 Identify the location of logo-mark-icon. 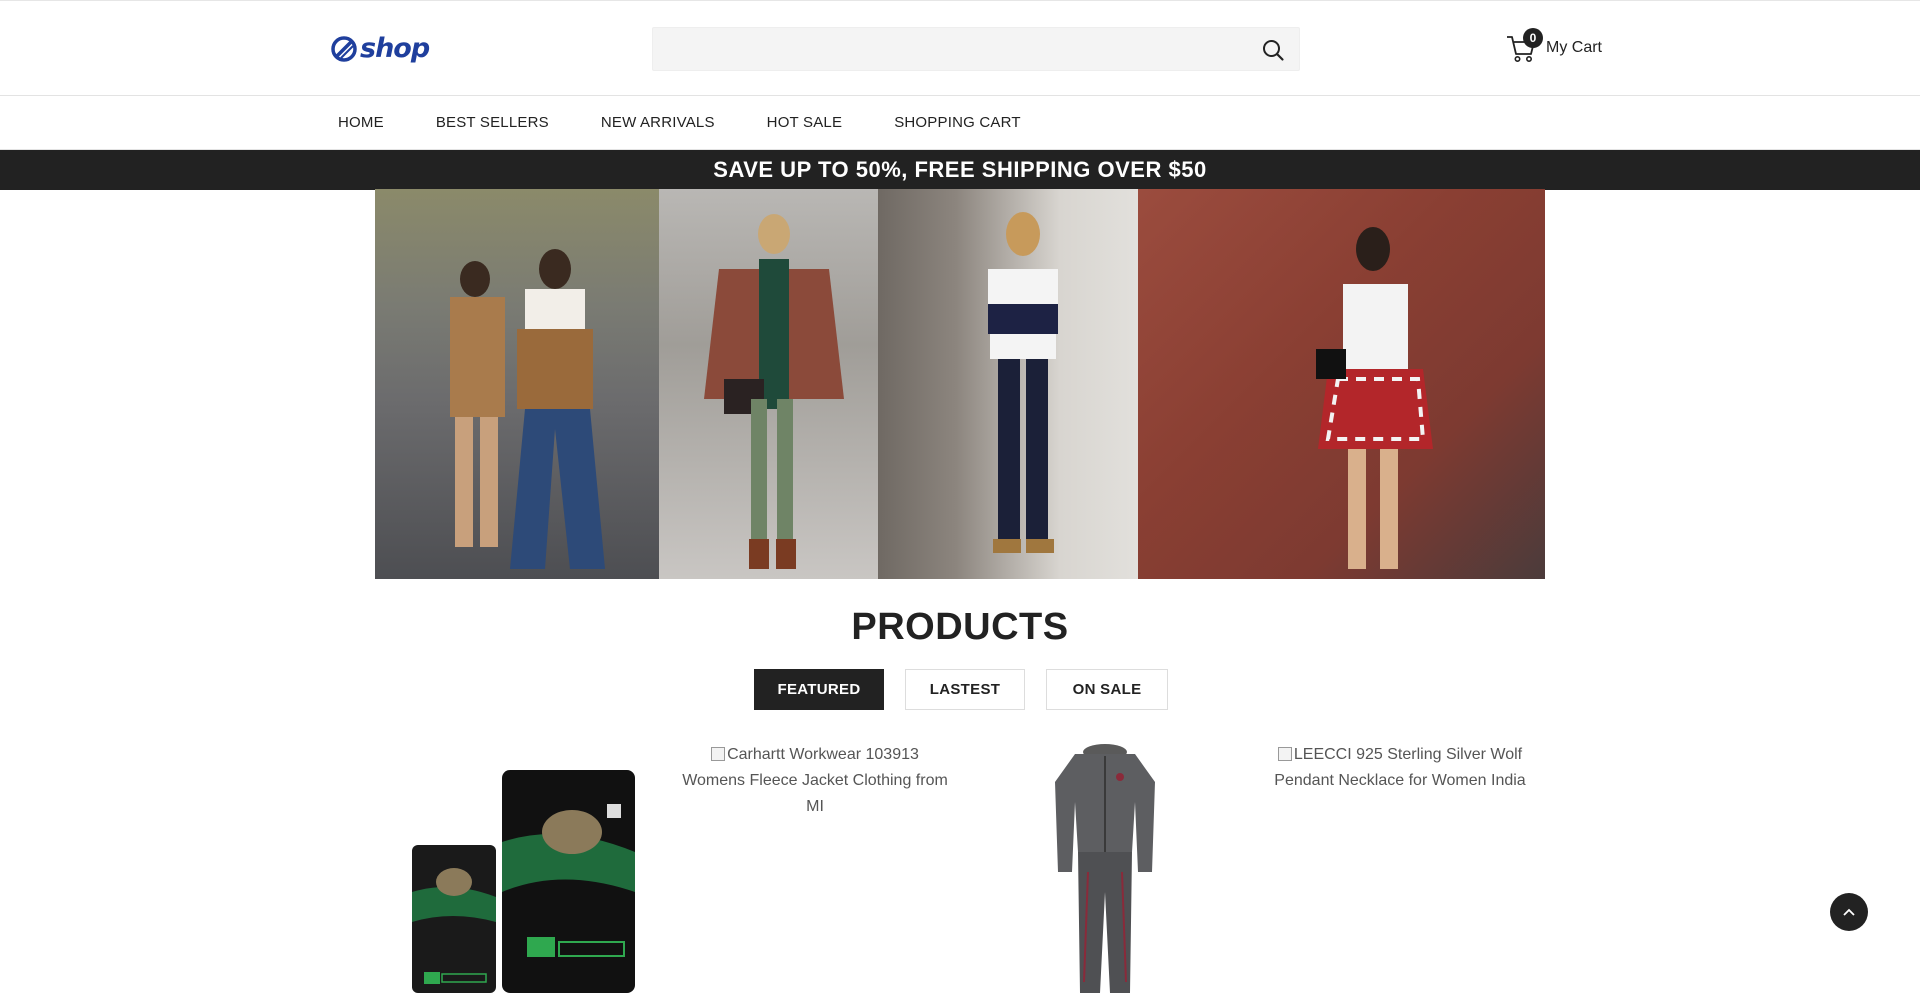
(344, 48).